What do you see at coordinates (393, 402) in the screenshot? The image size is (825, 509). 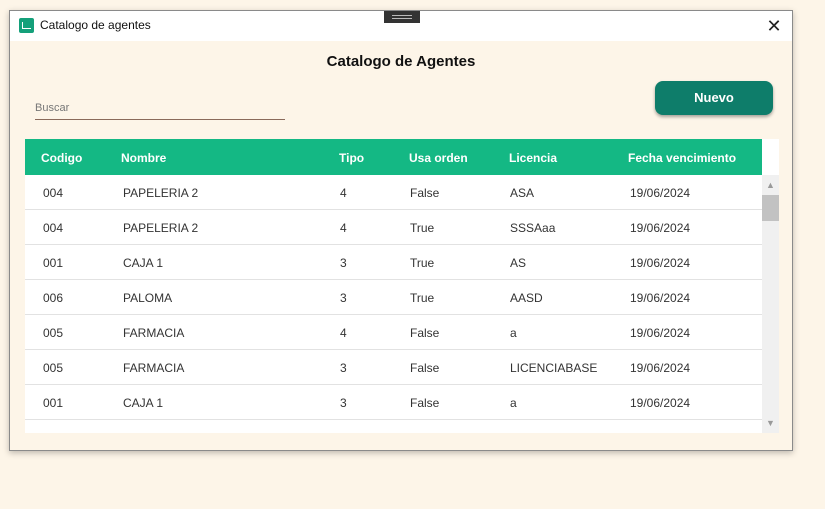 I see `table-row: 001 CAJA 1 3 False a 19/06/2024` at bounding box center [393, 402].